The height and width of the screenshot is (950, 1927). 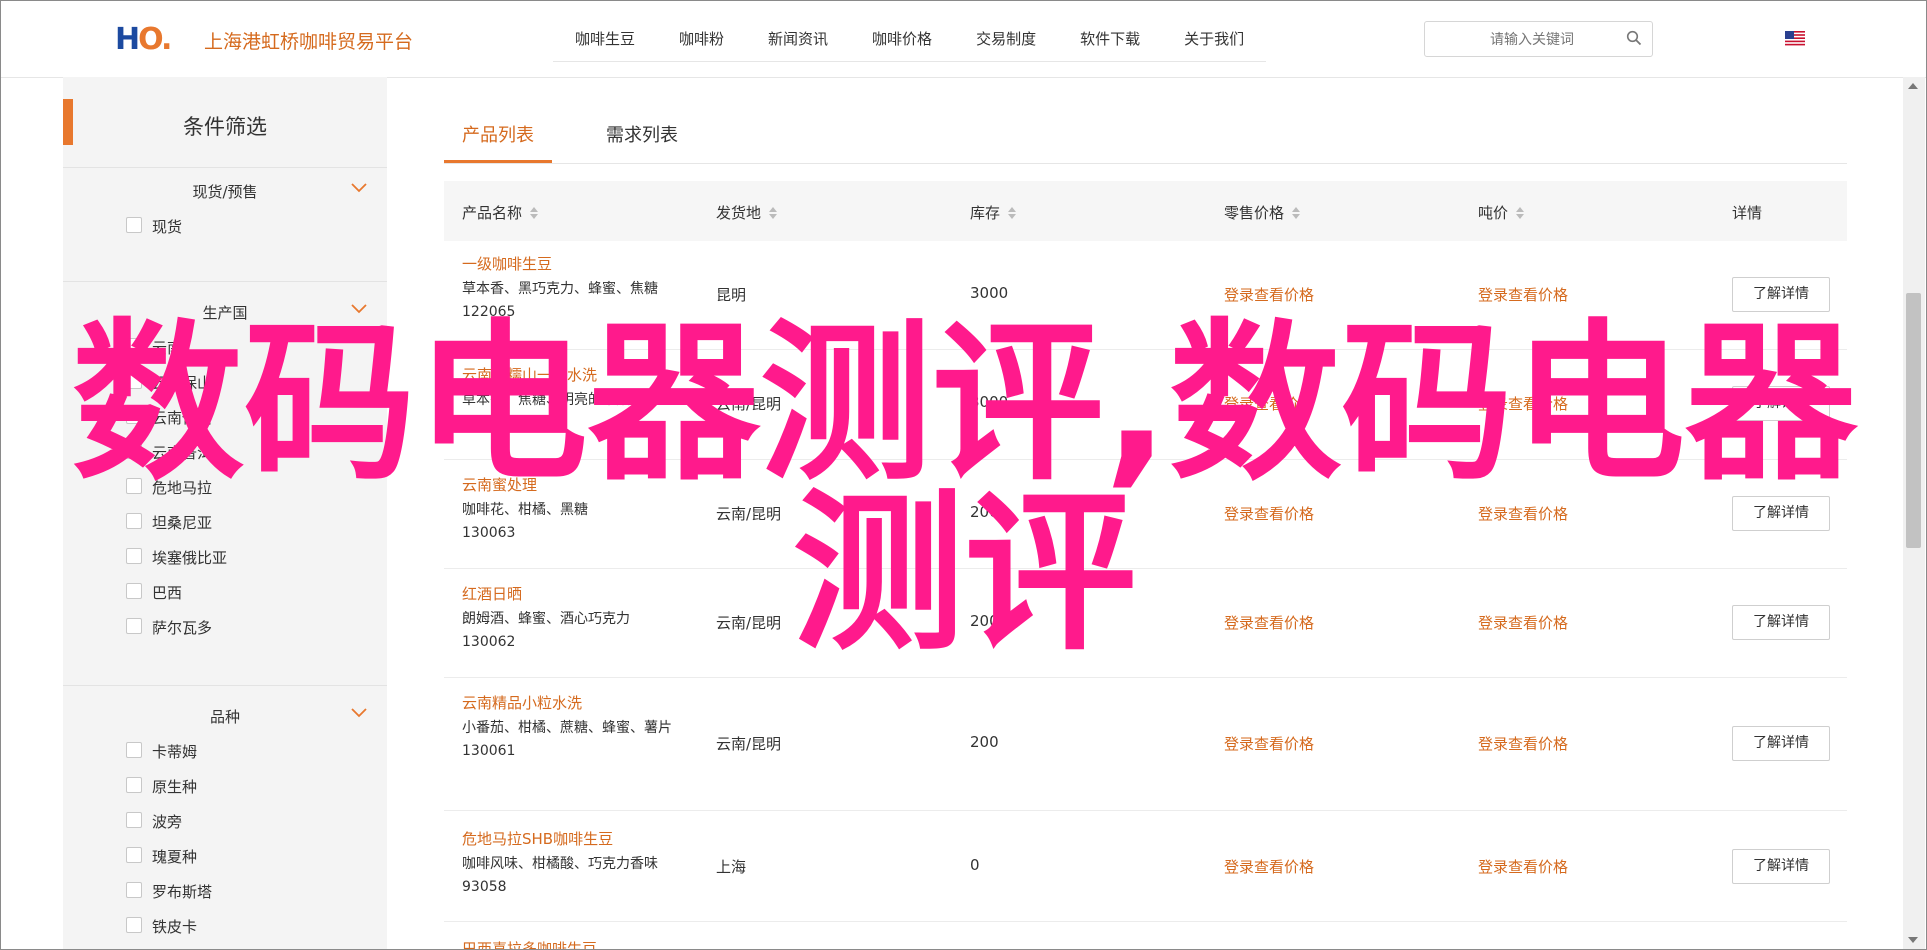 I want to click on product-id: 130064, so click(x=489, y=423).